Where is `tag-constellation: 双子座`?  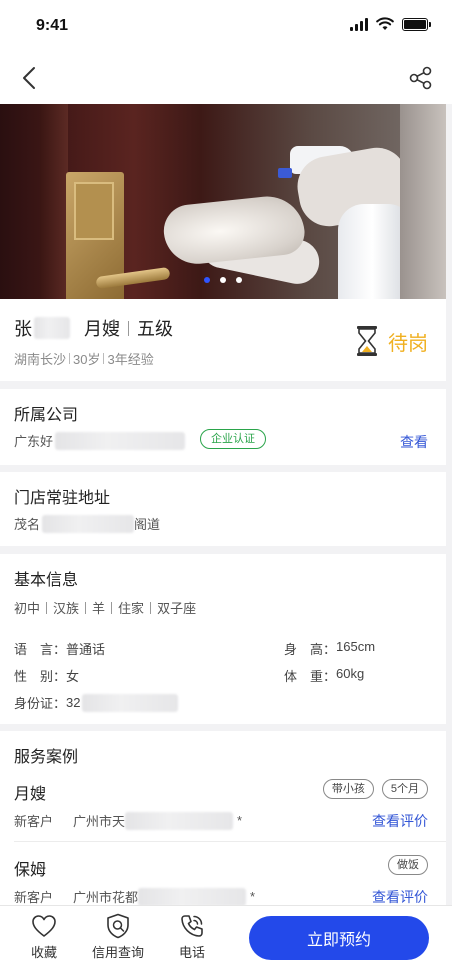
tag-constellation: 双子座 is located at coordinates (177, 608).